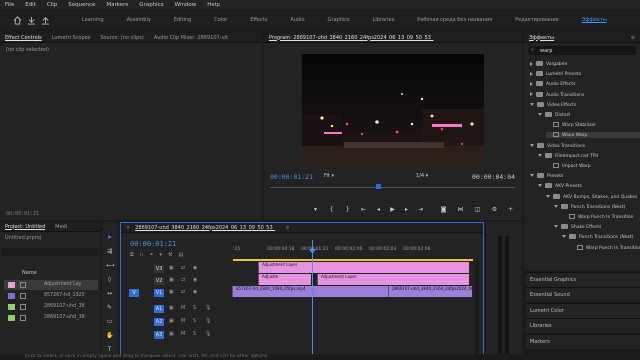 The image size is (640, 360). Describe the element at coordinates (568, 166) in the screenshot. I see `effects-item: Impact Warp` at that location.